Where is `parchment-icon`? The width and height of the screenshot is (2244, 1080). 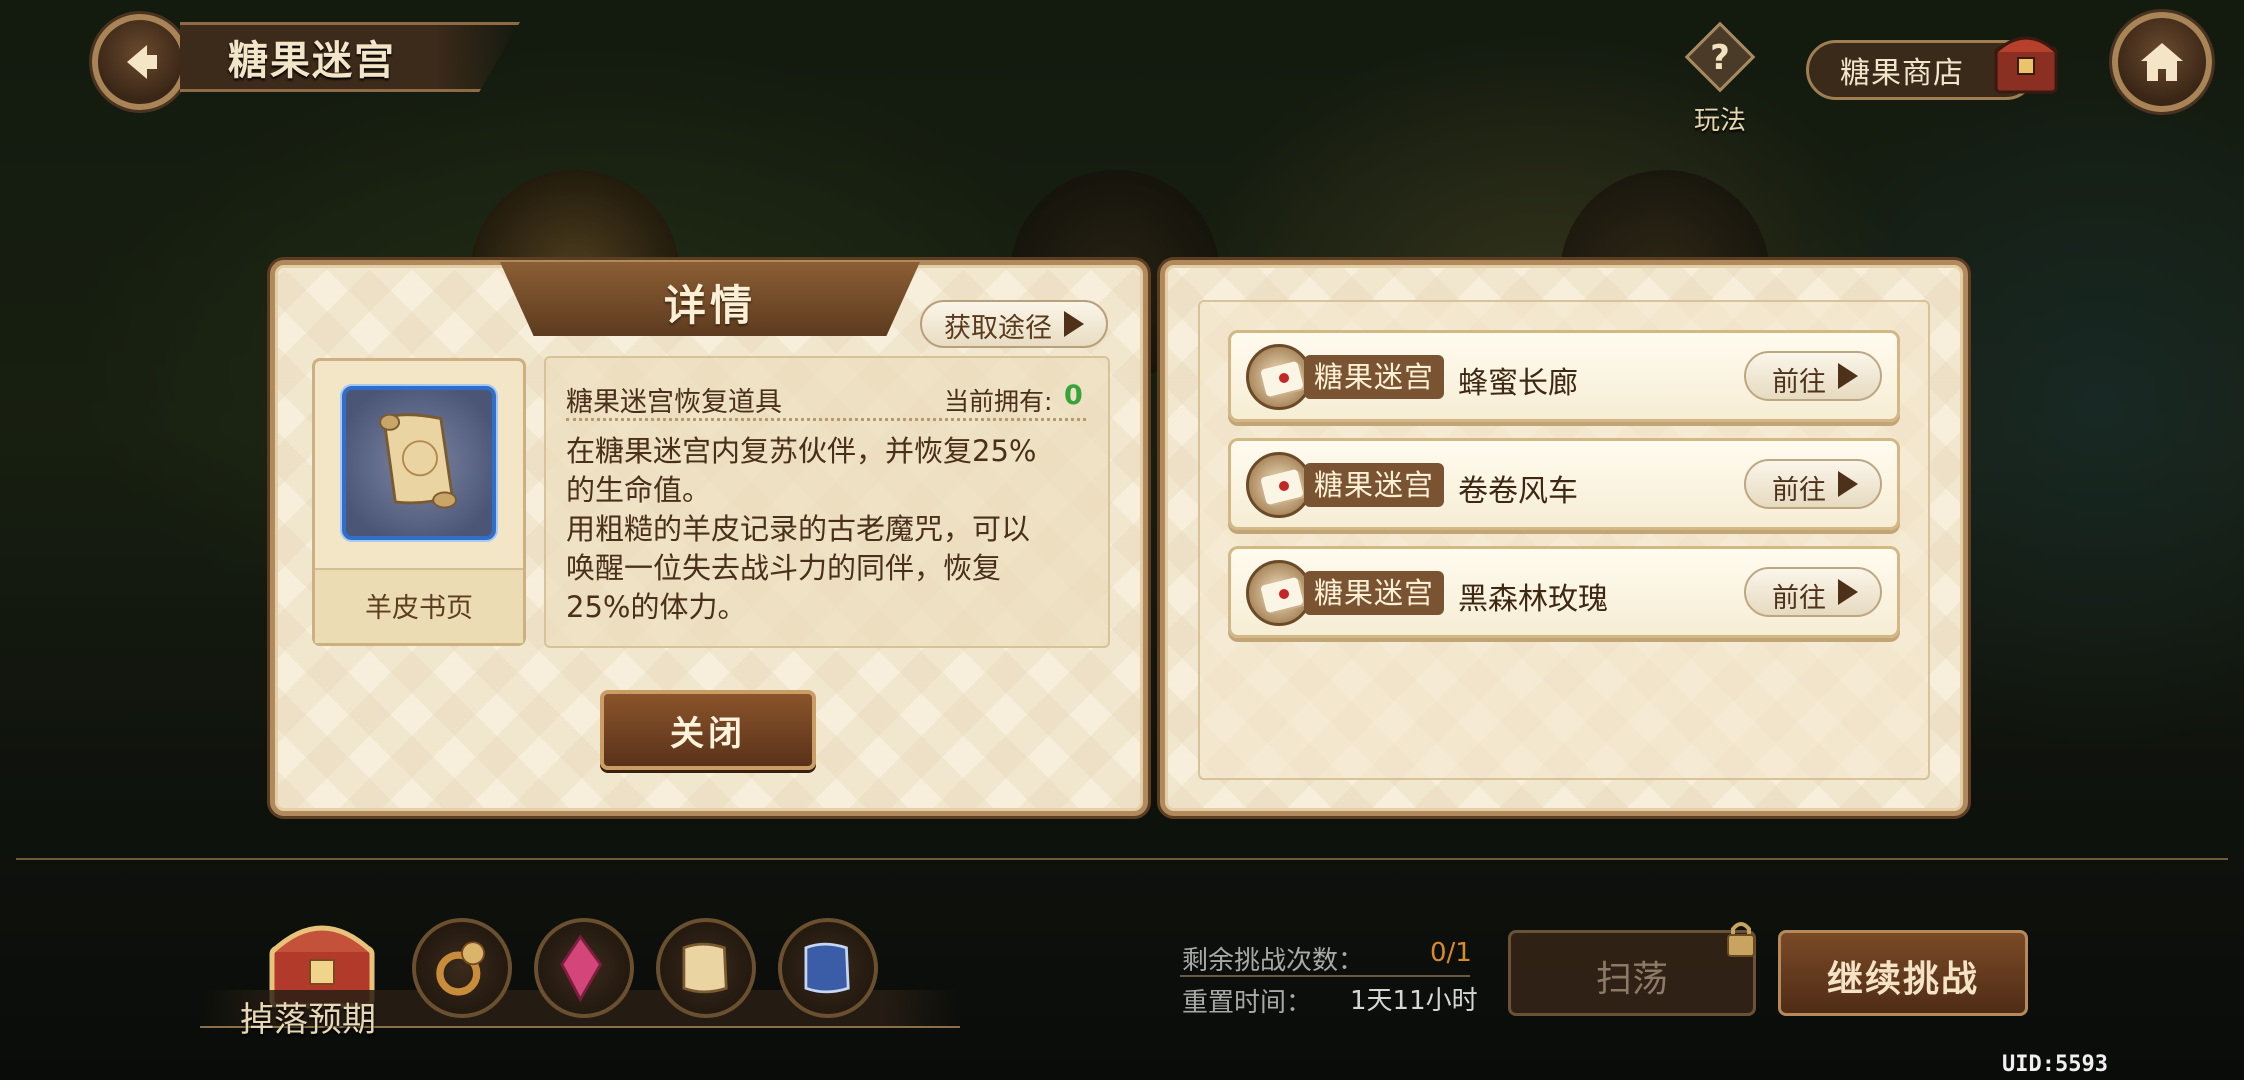
parchment-icon is located at coordinates (705, 968).